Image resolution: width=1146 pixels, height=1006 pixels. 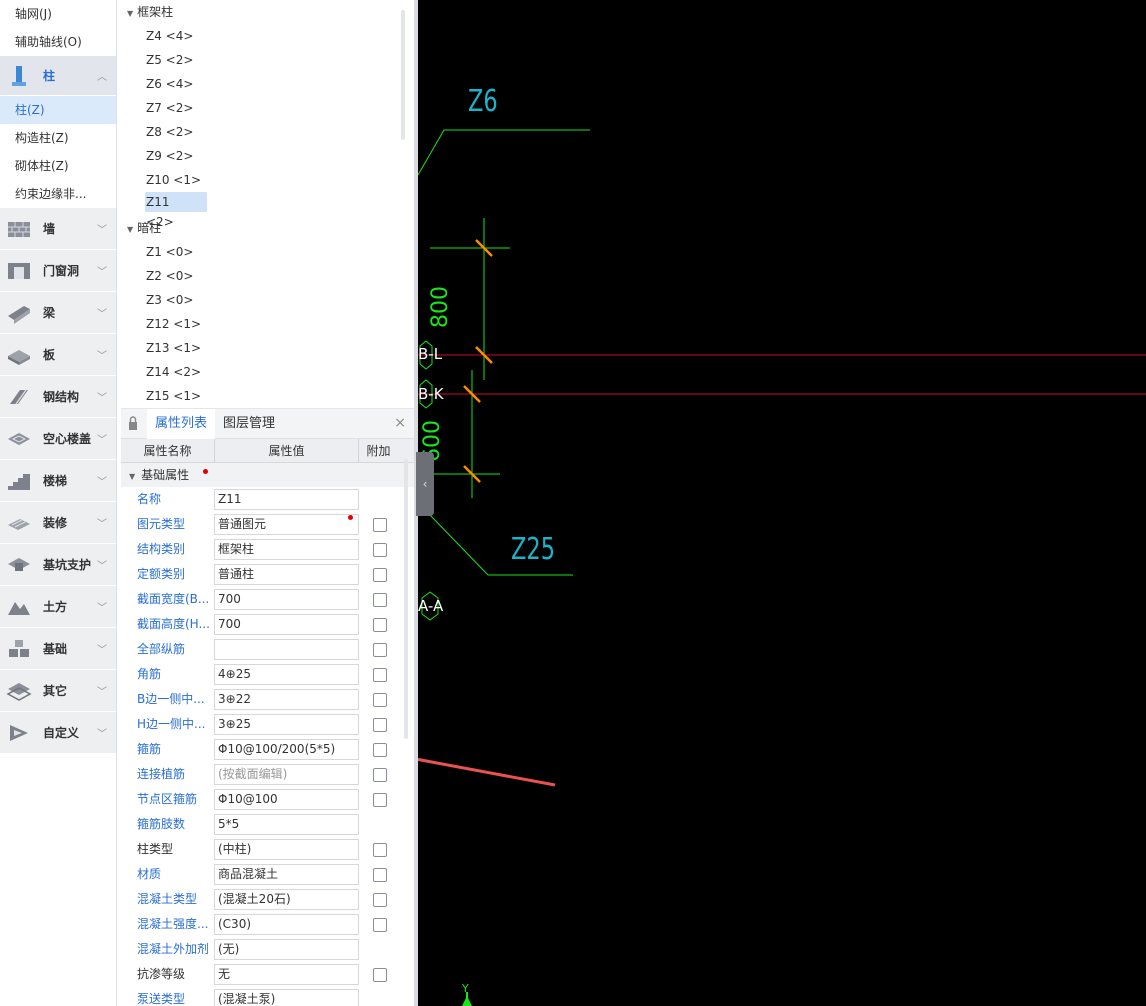 What do you see at coordinates (267, 252) in the screenshot?
I see `tree-item: Z1 <0>` at bounding box center [267, 252].